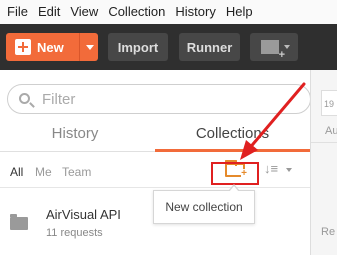 The height and width of the screenshot is (255, 337). Describe the element at coordinates (324, 142) in the screenshot. I see `pane-divider` at that location.